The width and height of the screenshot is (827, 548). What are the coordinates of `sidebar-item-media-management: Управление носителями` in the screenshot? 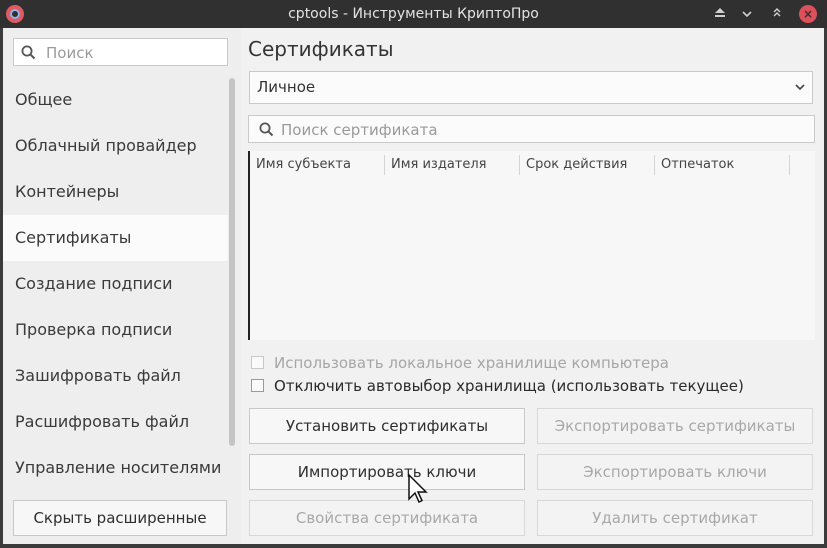 It's located at (115, 468).